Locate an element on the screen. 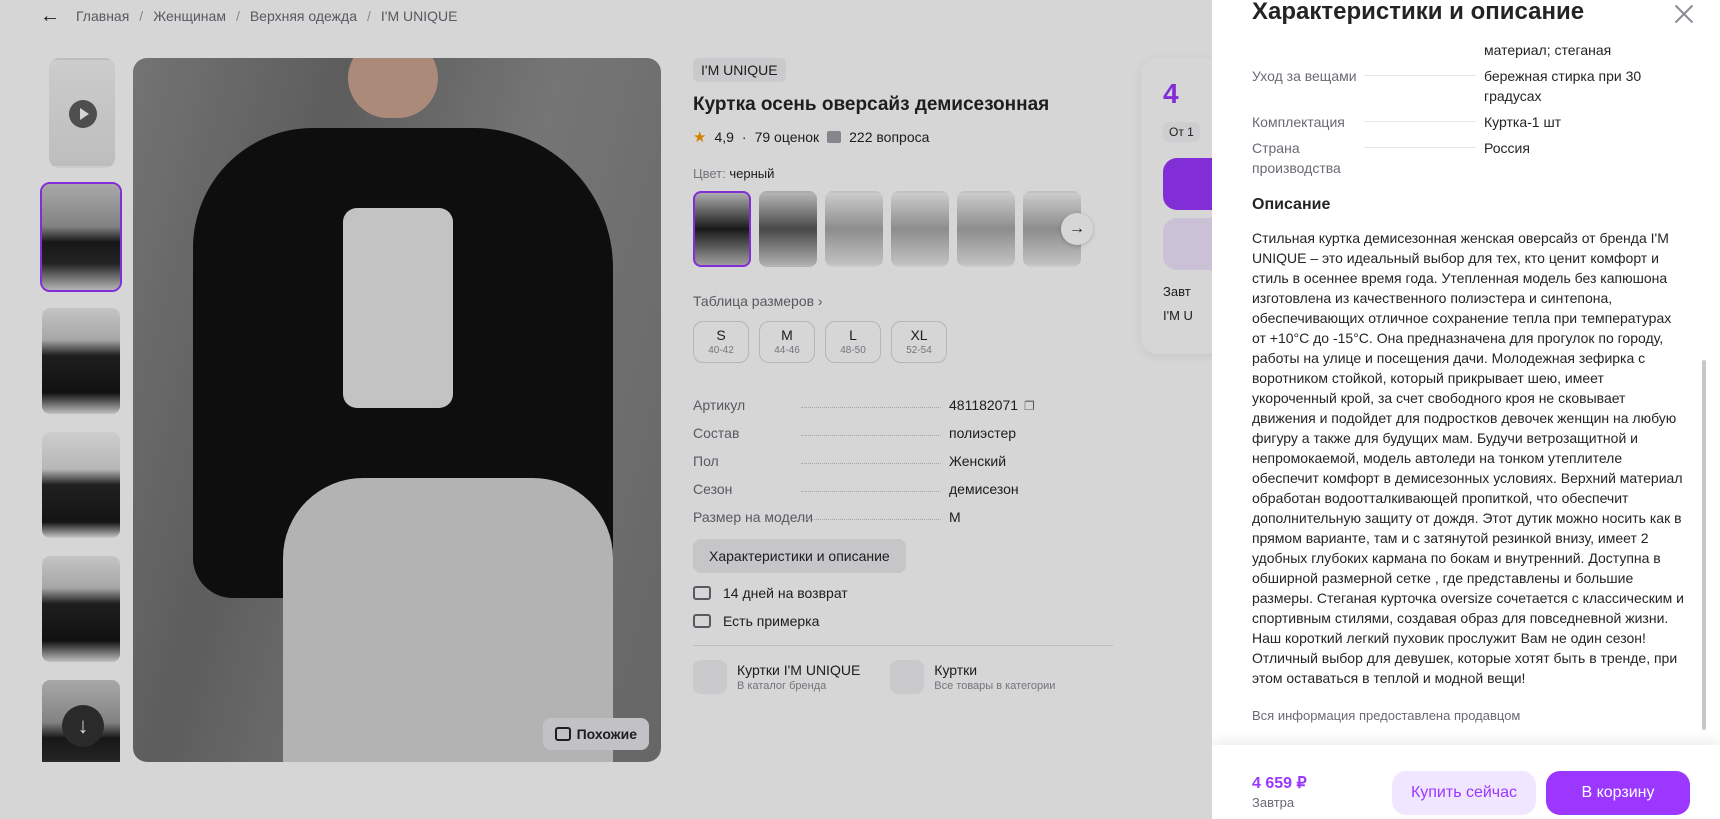 The image size is (1720, 819). delivery-date: Завтра is located at coordinates (1273, 802).